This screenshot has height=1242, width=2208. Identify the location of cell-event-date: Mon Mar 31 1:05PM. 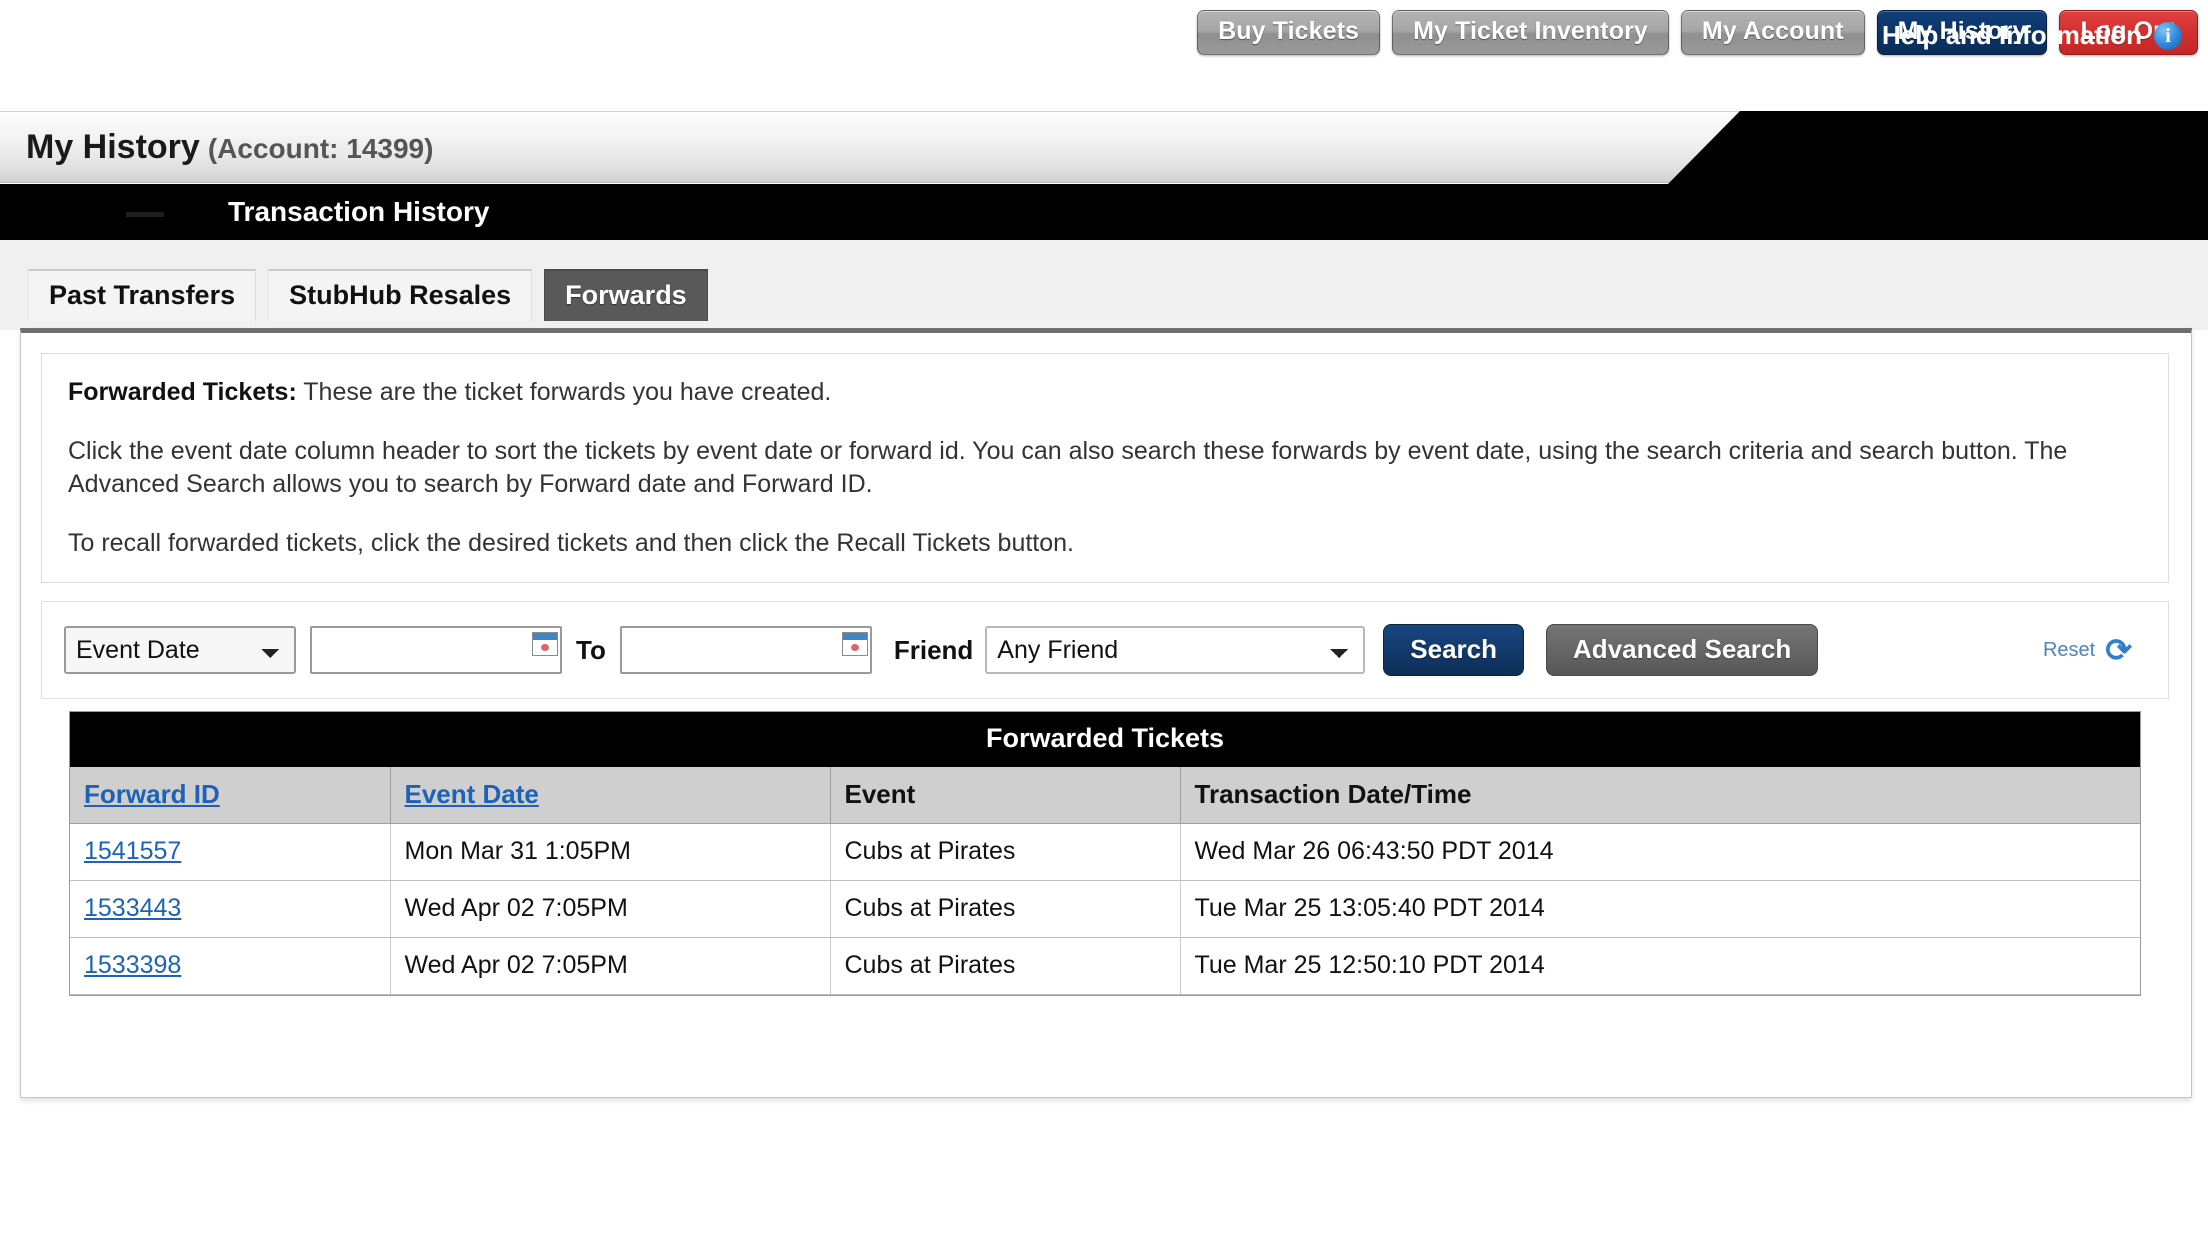
(610, 852).